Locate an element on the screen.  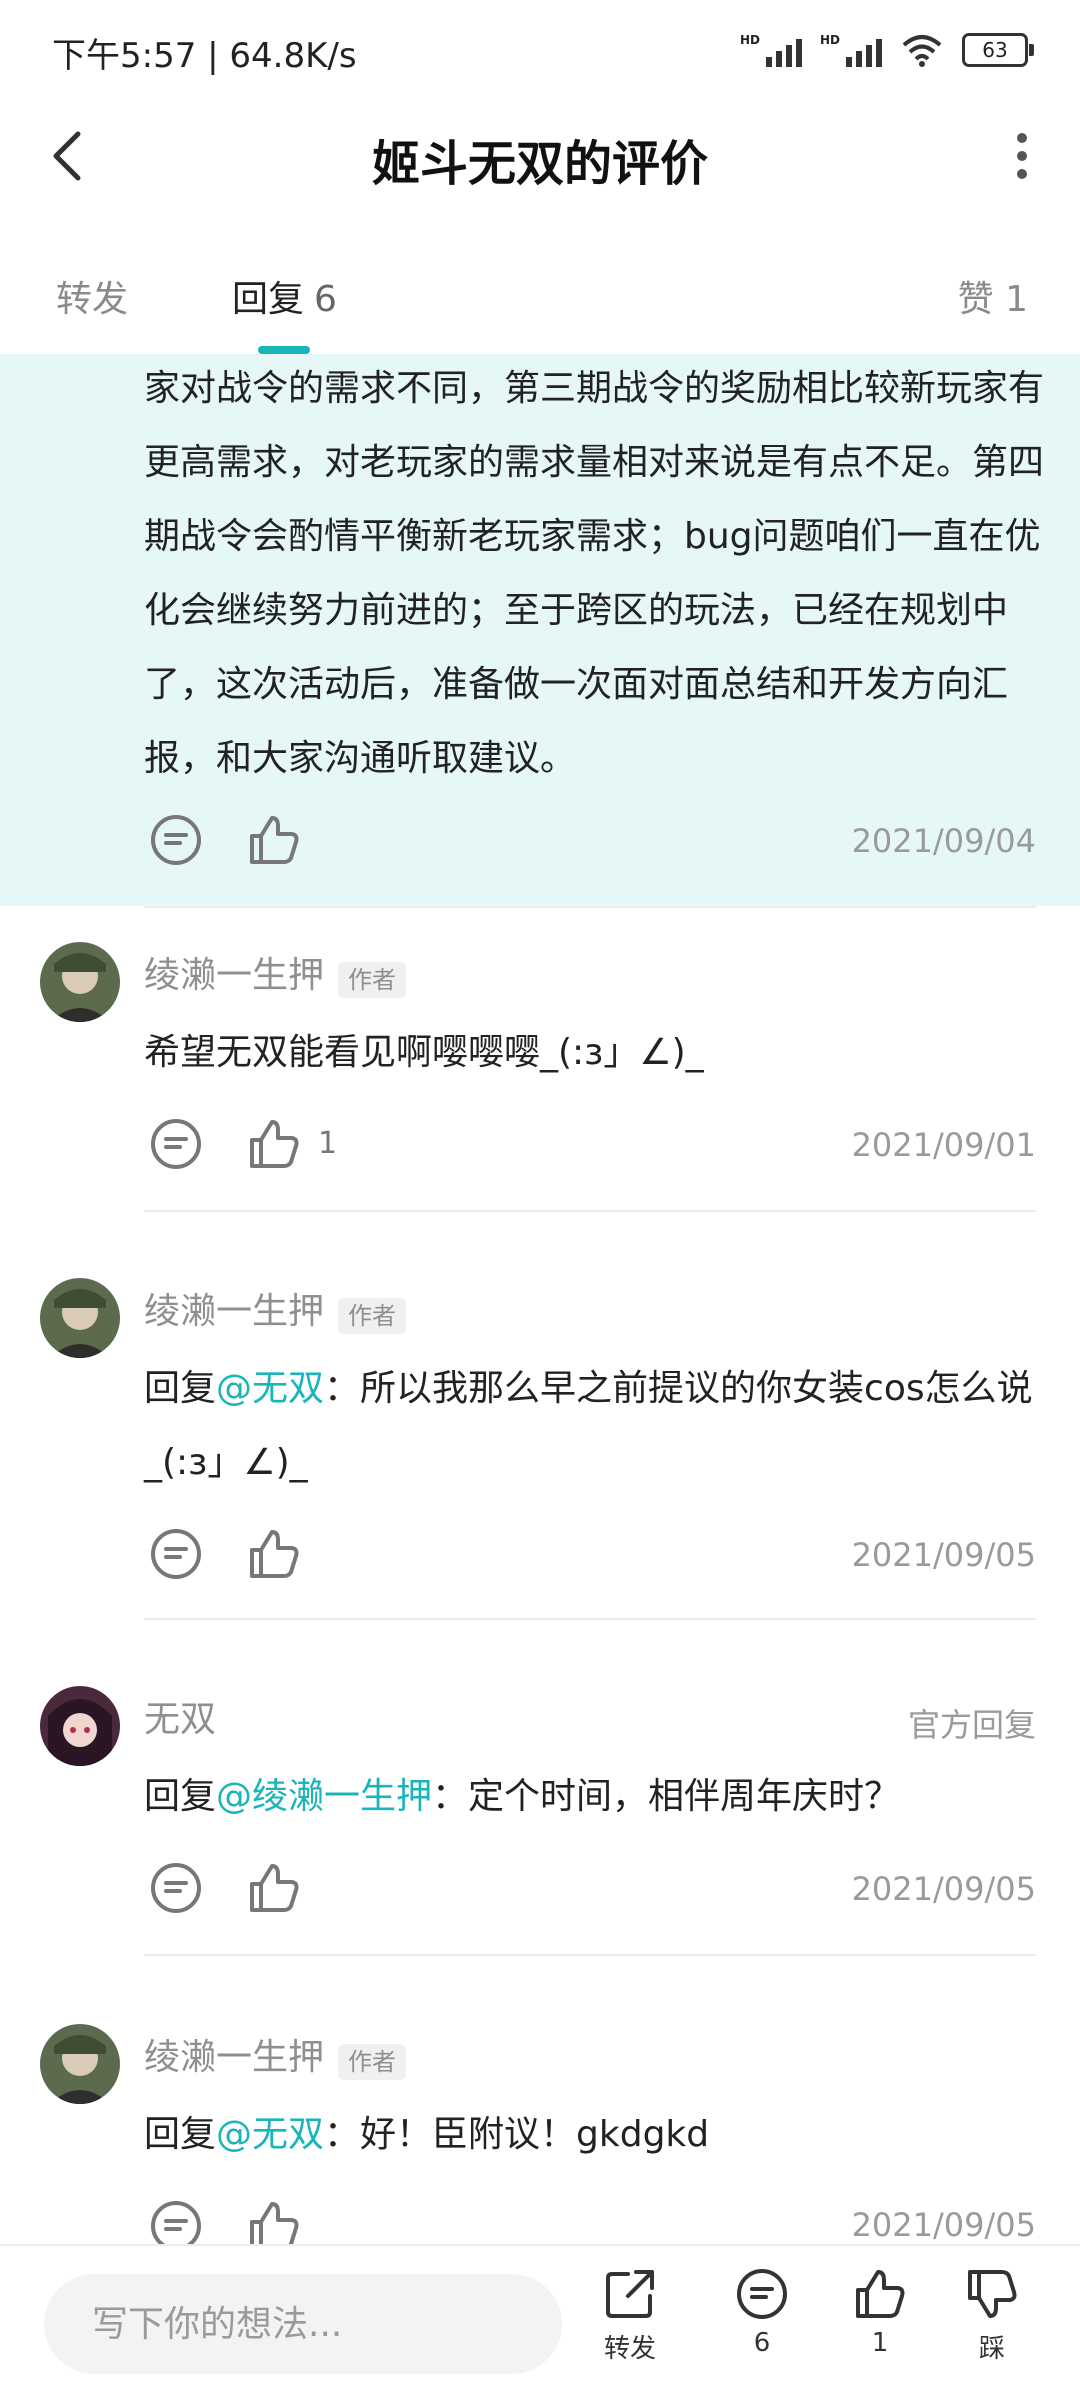
reply-content: 回复@无双：所以我那么早之前提议的你女装cos怎么说_(:з」∠)_ is located at coordinates (588, 1425).